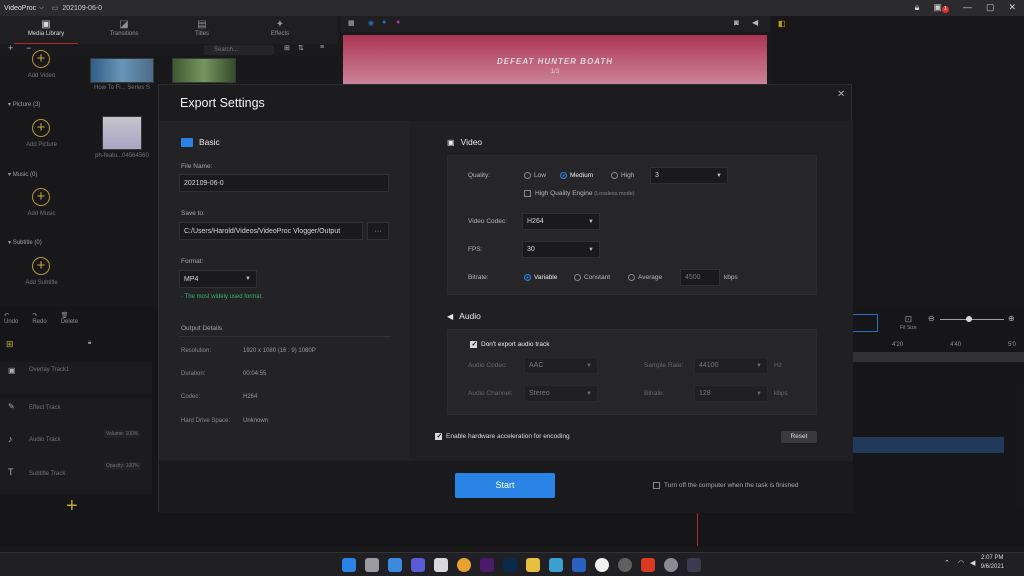 The height and width of the screenshot is (576, 1024). What do you see at coordinates (255, 374) in the screenshot?
I see `detail-value: 00:04:55` at bounding box center [255, 374].